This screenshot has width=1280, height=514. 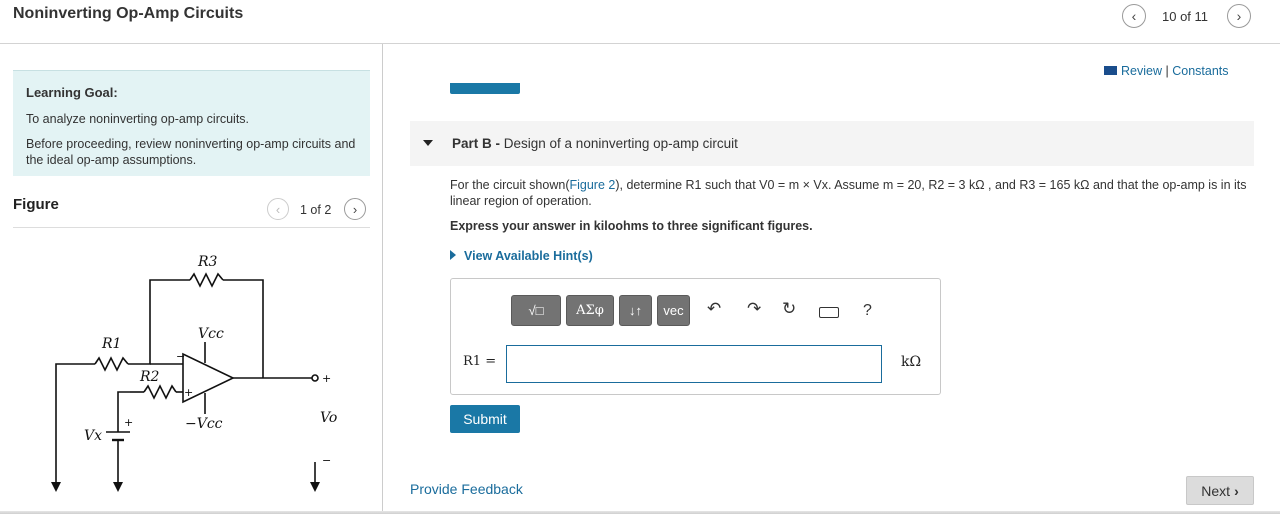 What do you see at coordinates (207, 262) in the screenshot?
I see `label-r3: R3` at bounding box center [207, 262].